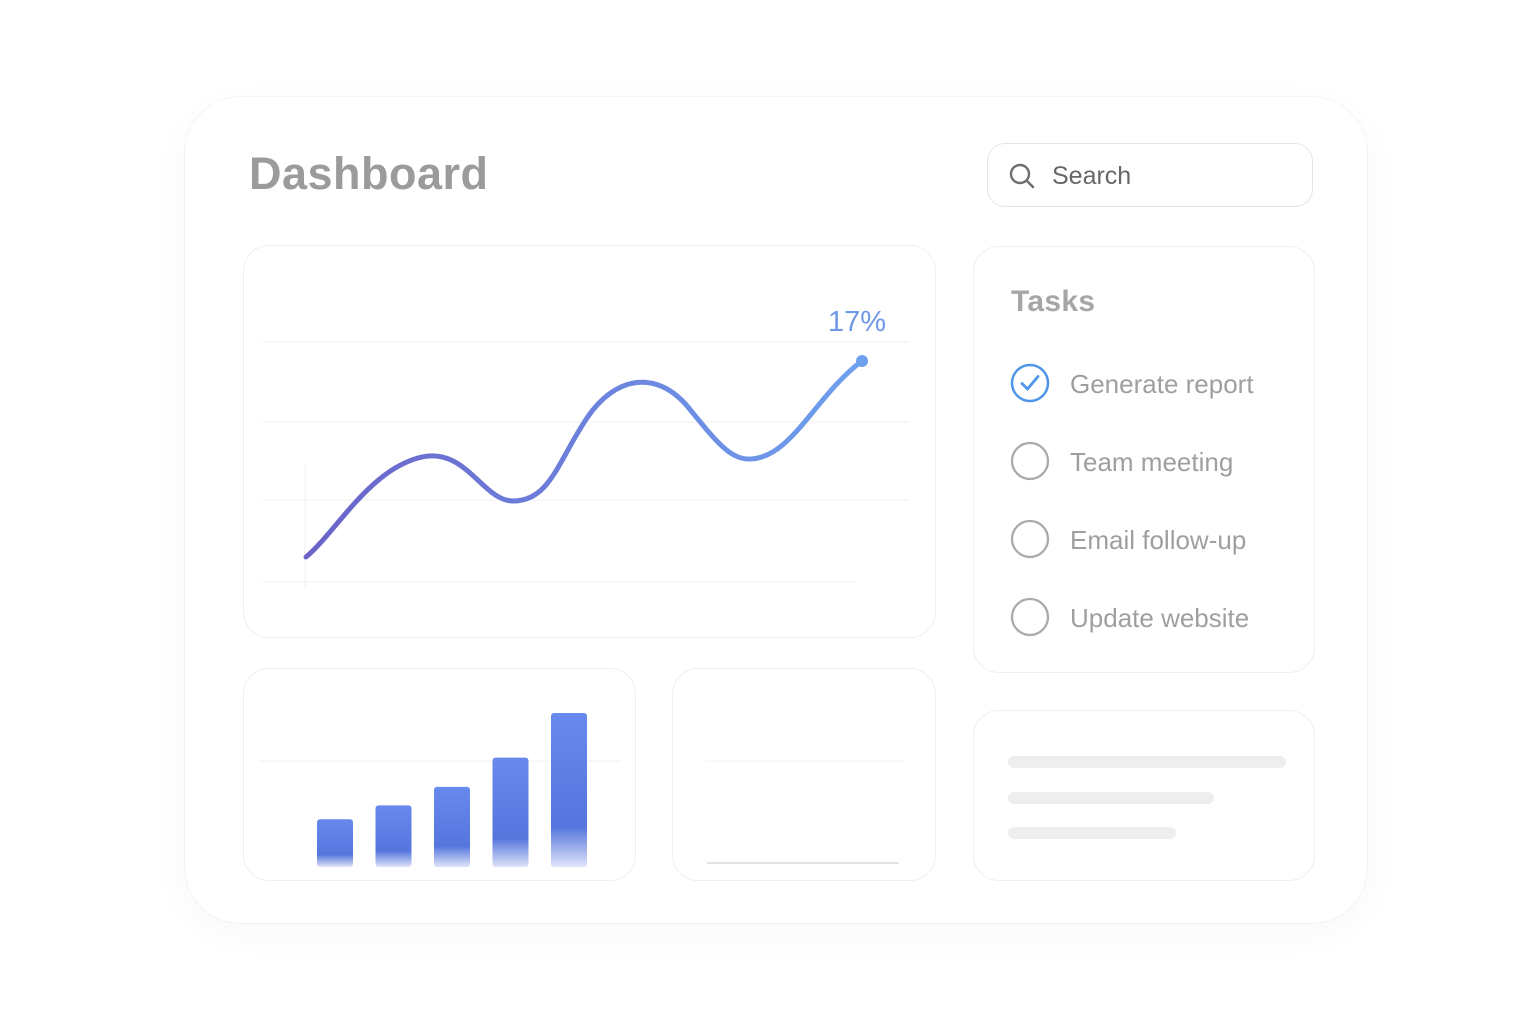  What do you see at coordinates (369, 173) in the screenshot?
I see `page-title: Dashboard` at bounding box center [369, 173].